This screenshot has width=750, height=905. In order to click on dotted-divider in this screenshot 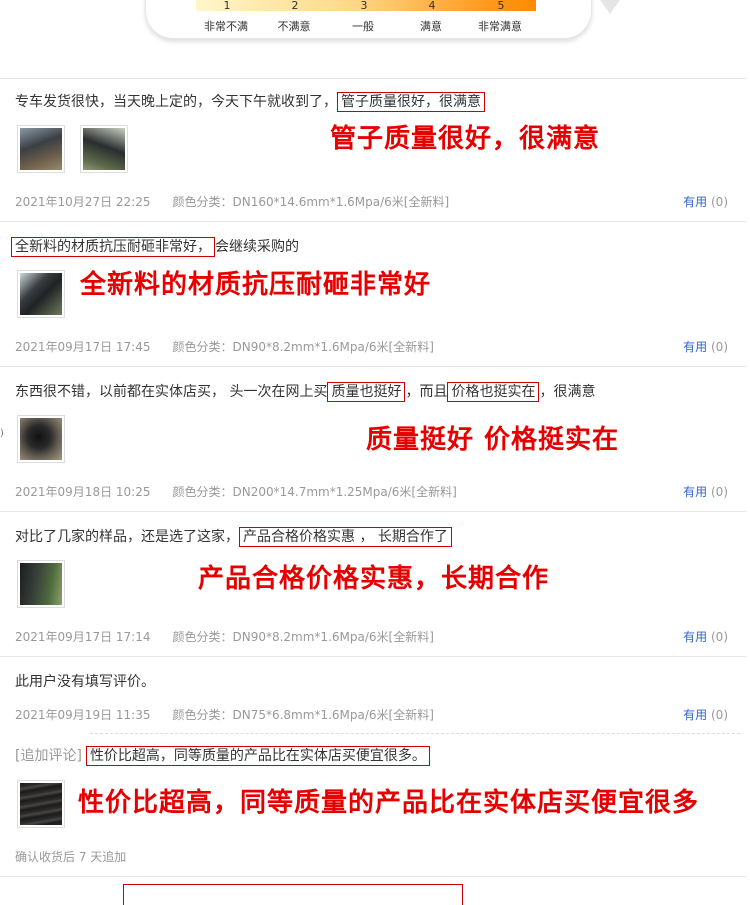, I will do `click(415, 733)`.